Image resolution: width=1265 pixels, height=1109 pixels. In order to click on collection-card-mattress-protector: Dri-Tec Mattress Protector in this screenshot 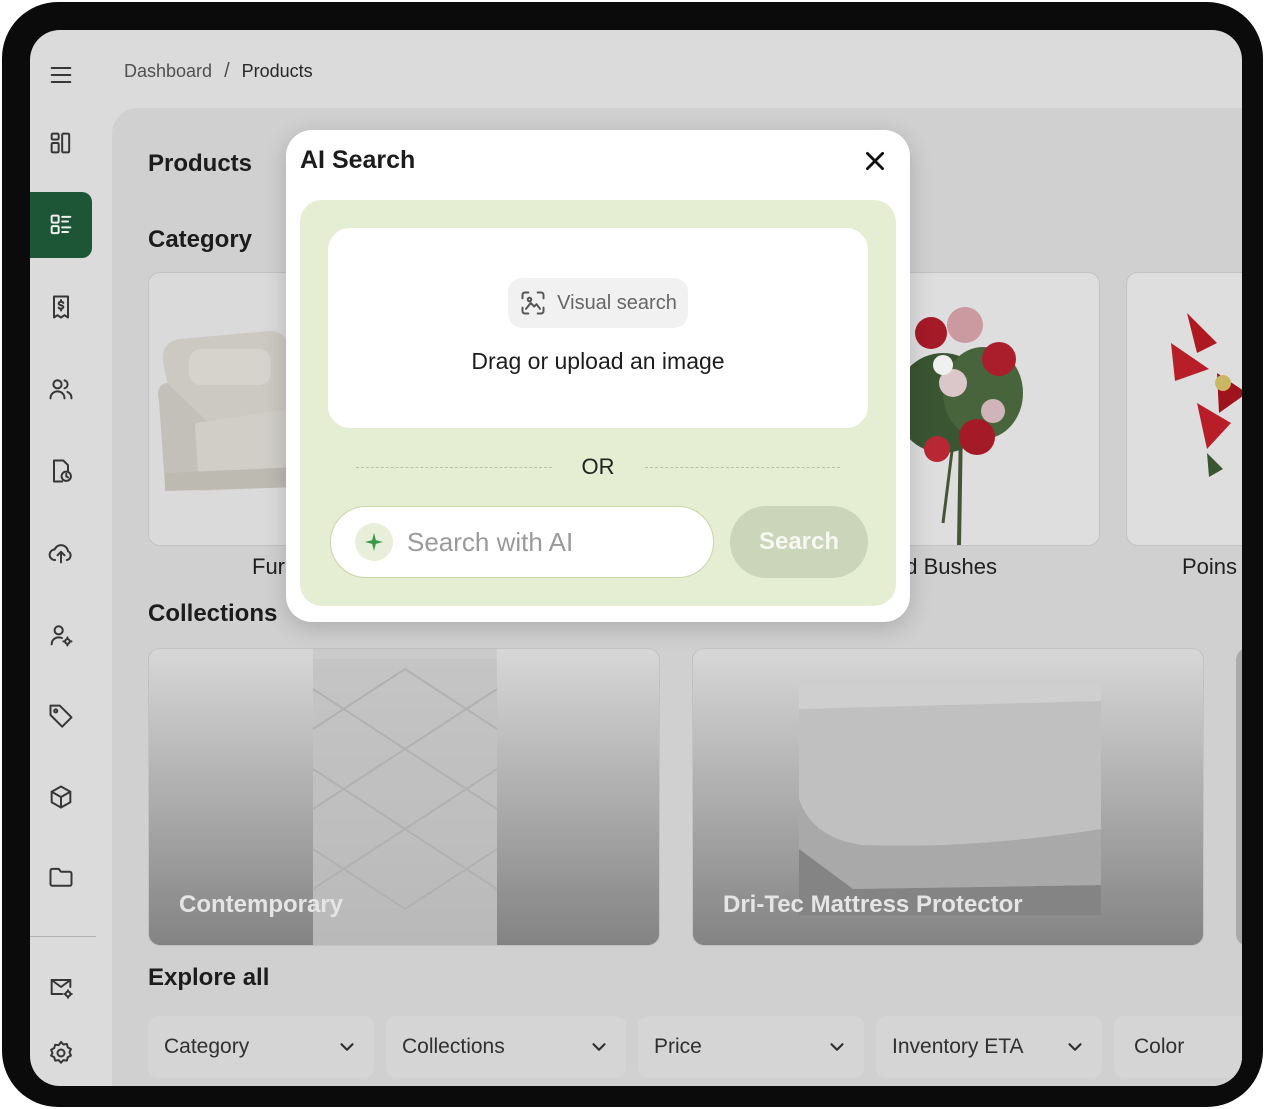, I will do `click(948, 797)`.